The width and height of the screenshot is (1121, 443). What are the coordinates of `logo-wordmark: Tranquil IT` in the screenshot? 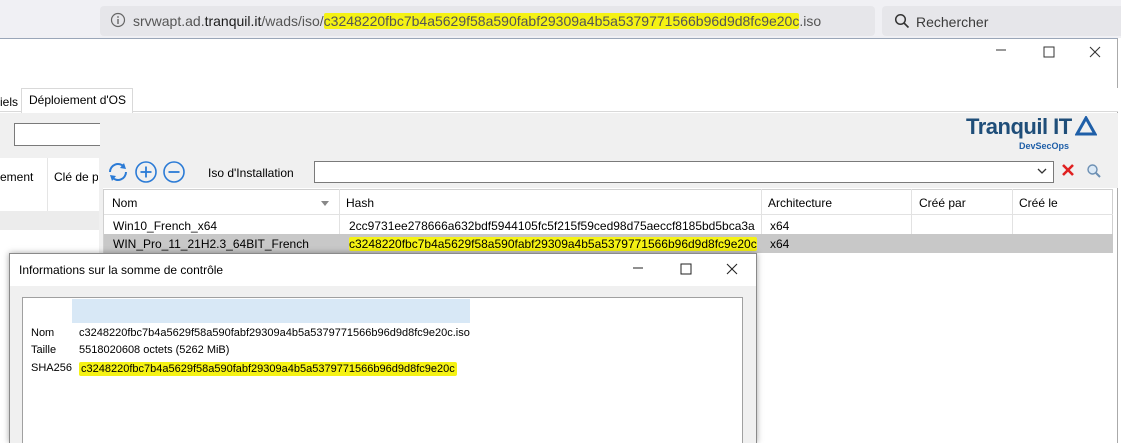 It's located at (1019, 126).